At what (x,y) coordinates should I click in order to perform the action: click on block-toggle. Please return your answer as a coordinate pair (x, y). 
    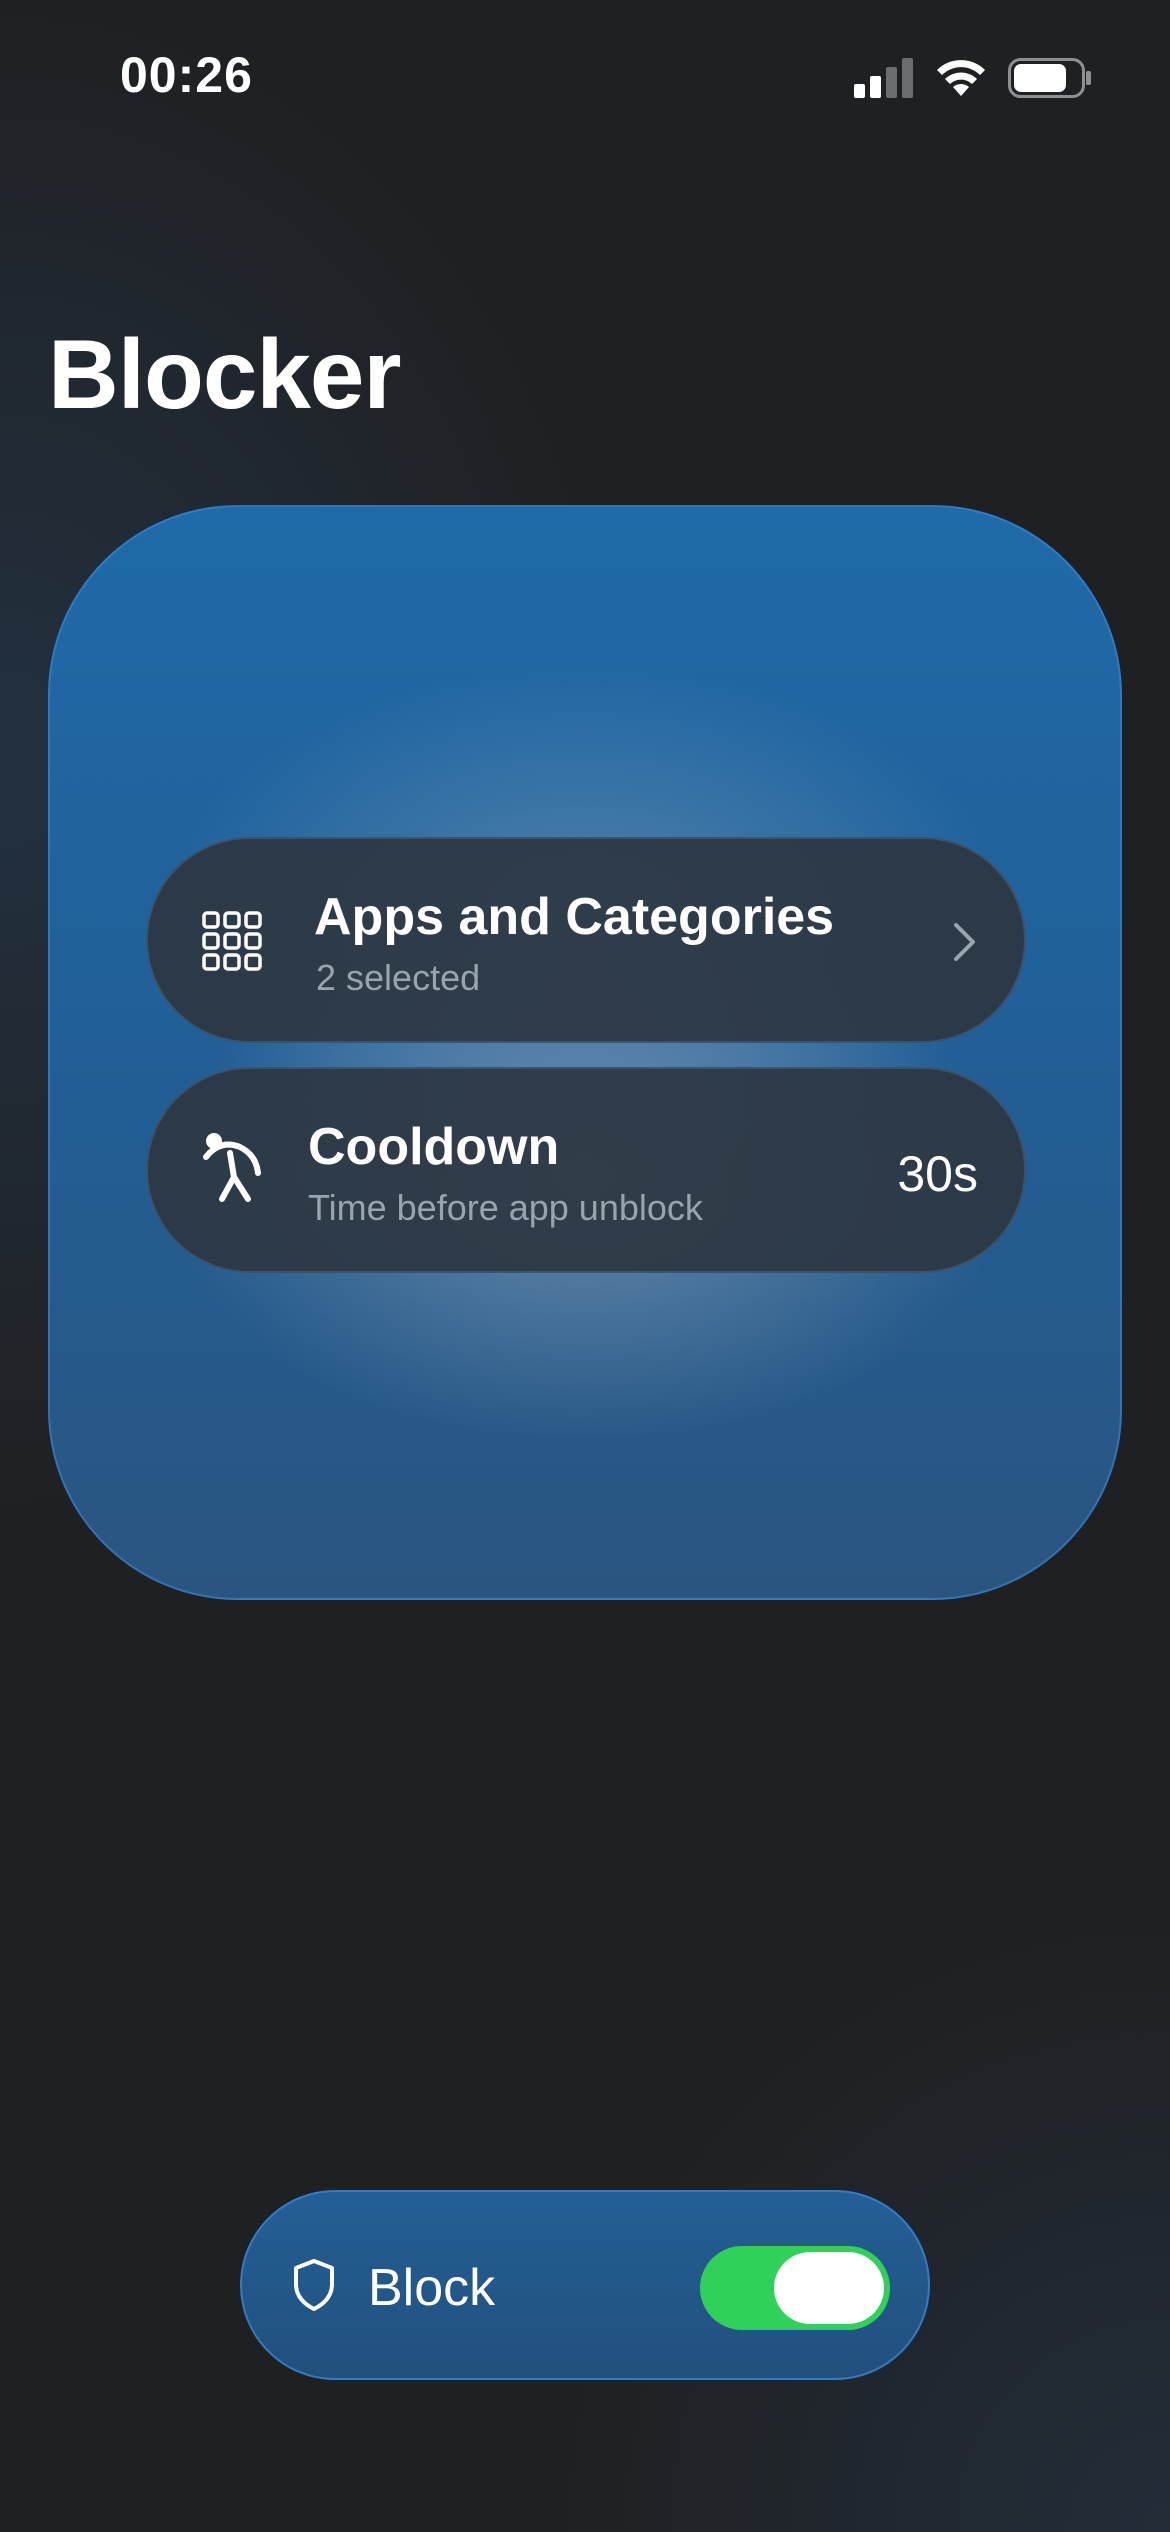
    Looking at the image, I should click on (795, 2288).